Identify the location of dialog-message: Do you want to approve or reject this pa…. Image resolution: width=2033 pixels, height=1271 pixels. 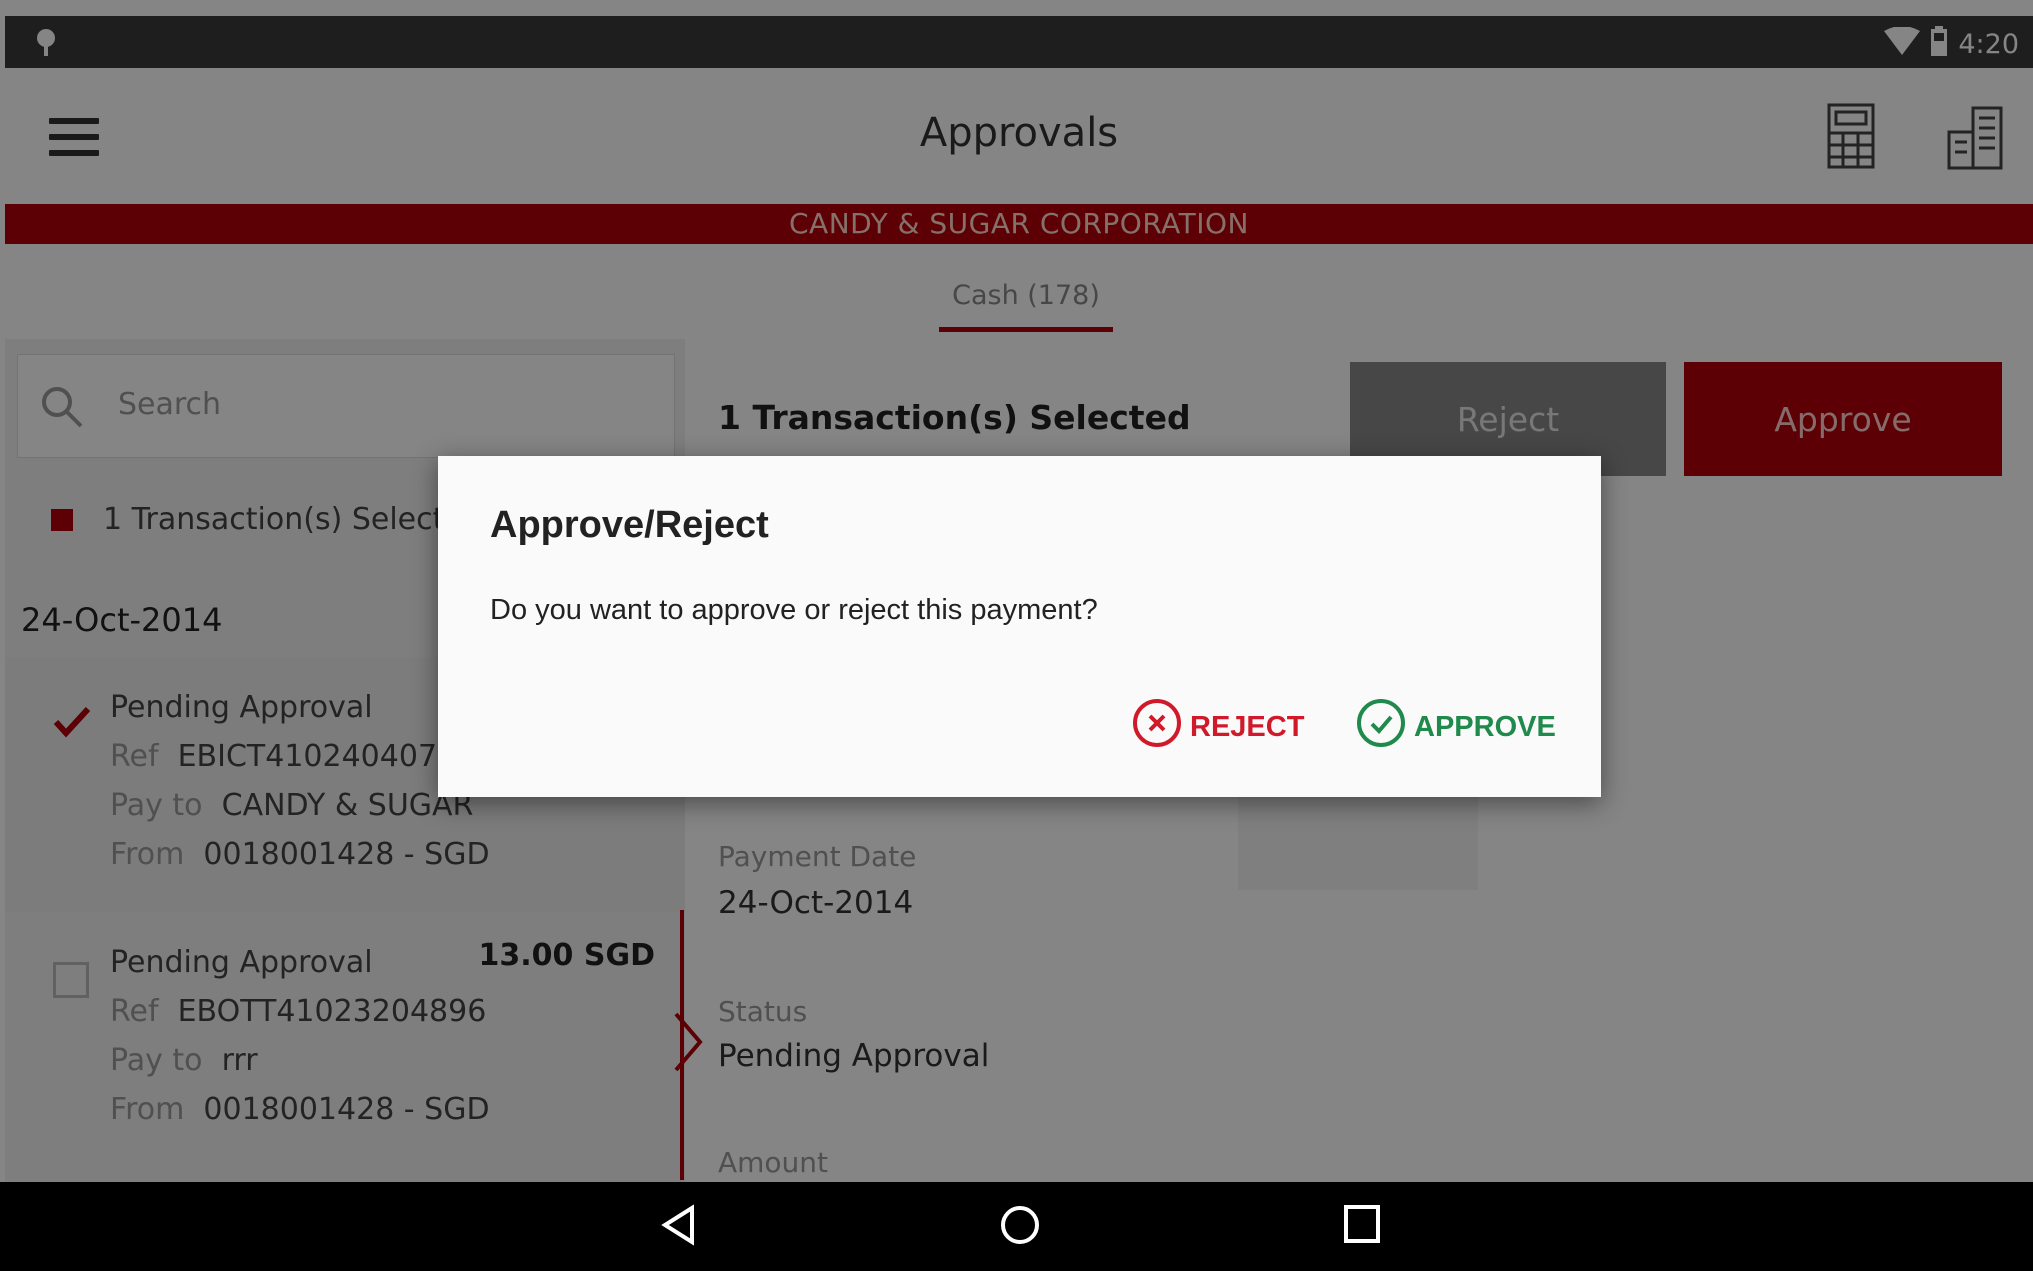
(794, 610).